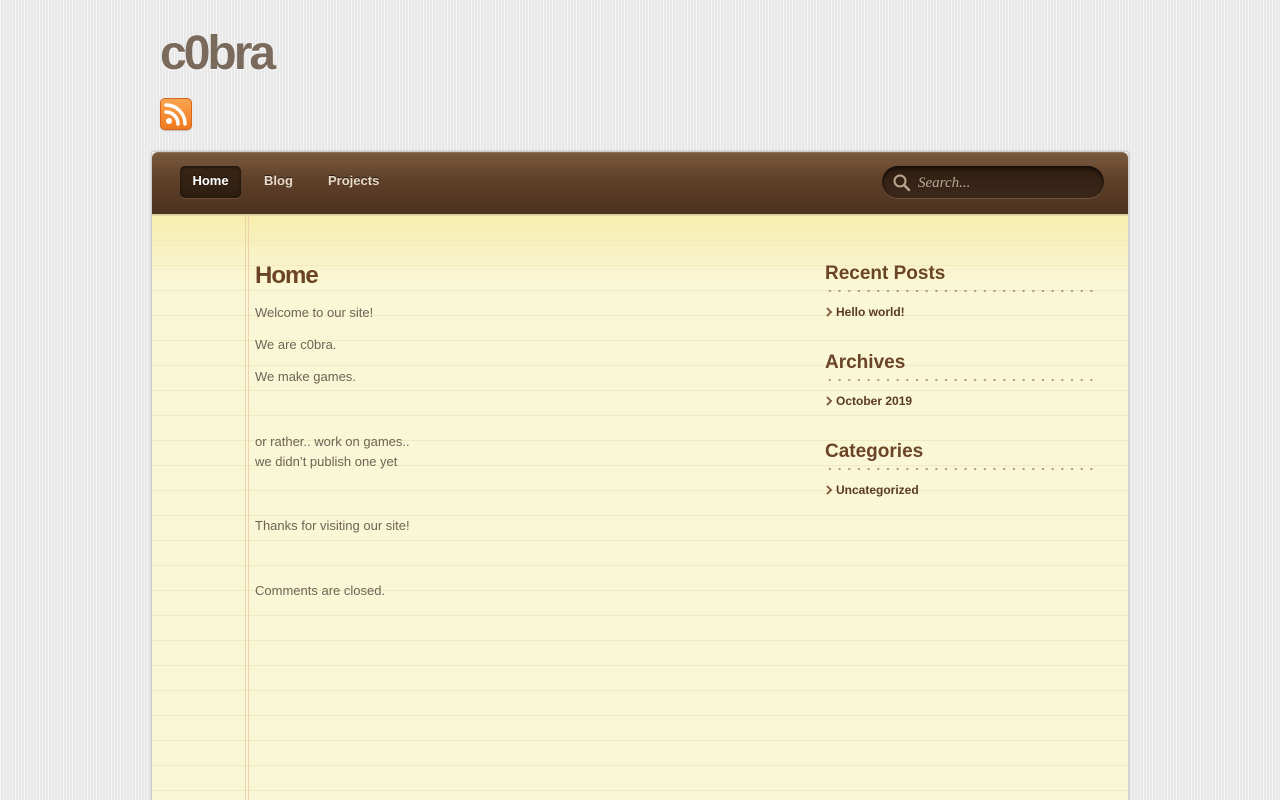 The width and height of the screenshot is (1280, 800). Describe the element at coordinates (961, 366) in the screenshot. I see `widget-title: Archives` at that location.